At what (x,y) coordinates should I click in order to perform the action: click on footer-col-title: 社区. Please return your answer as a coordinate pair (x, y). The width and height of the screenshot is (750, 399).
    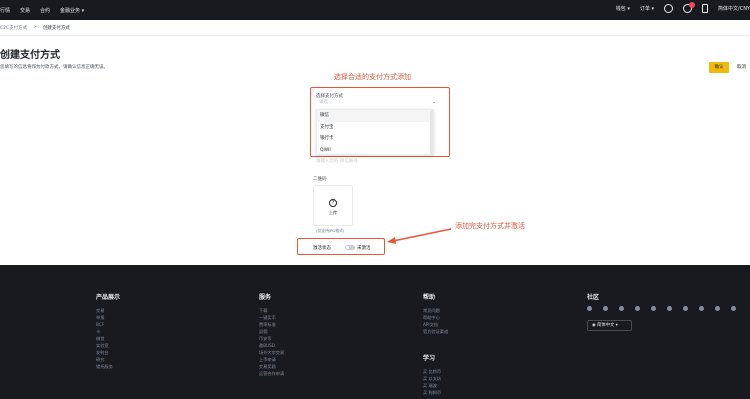
    Looking at the image, I should click on (593, 297).